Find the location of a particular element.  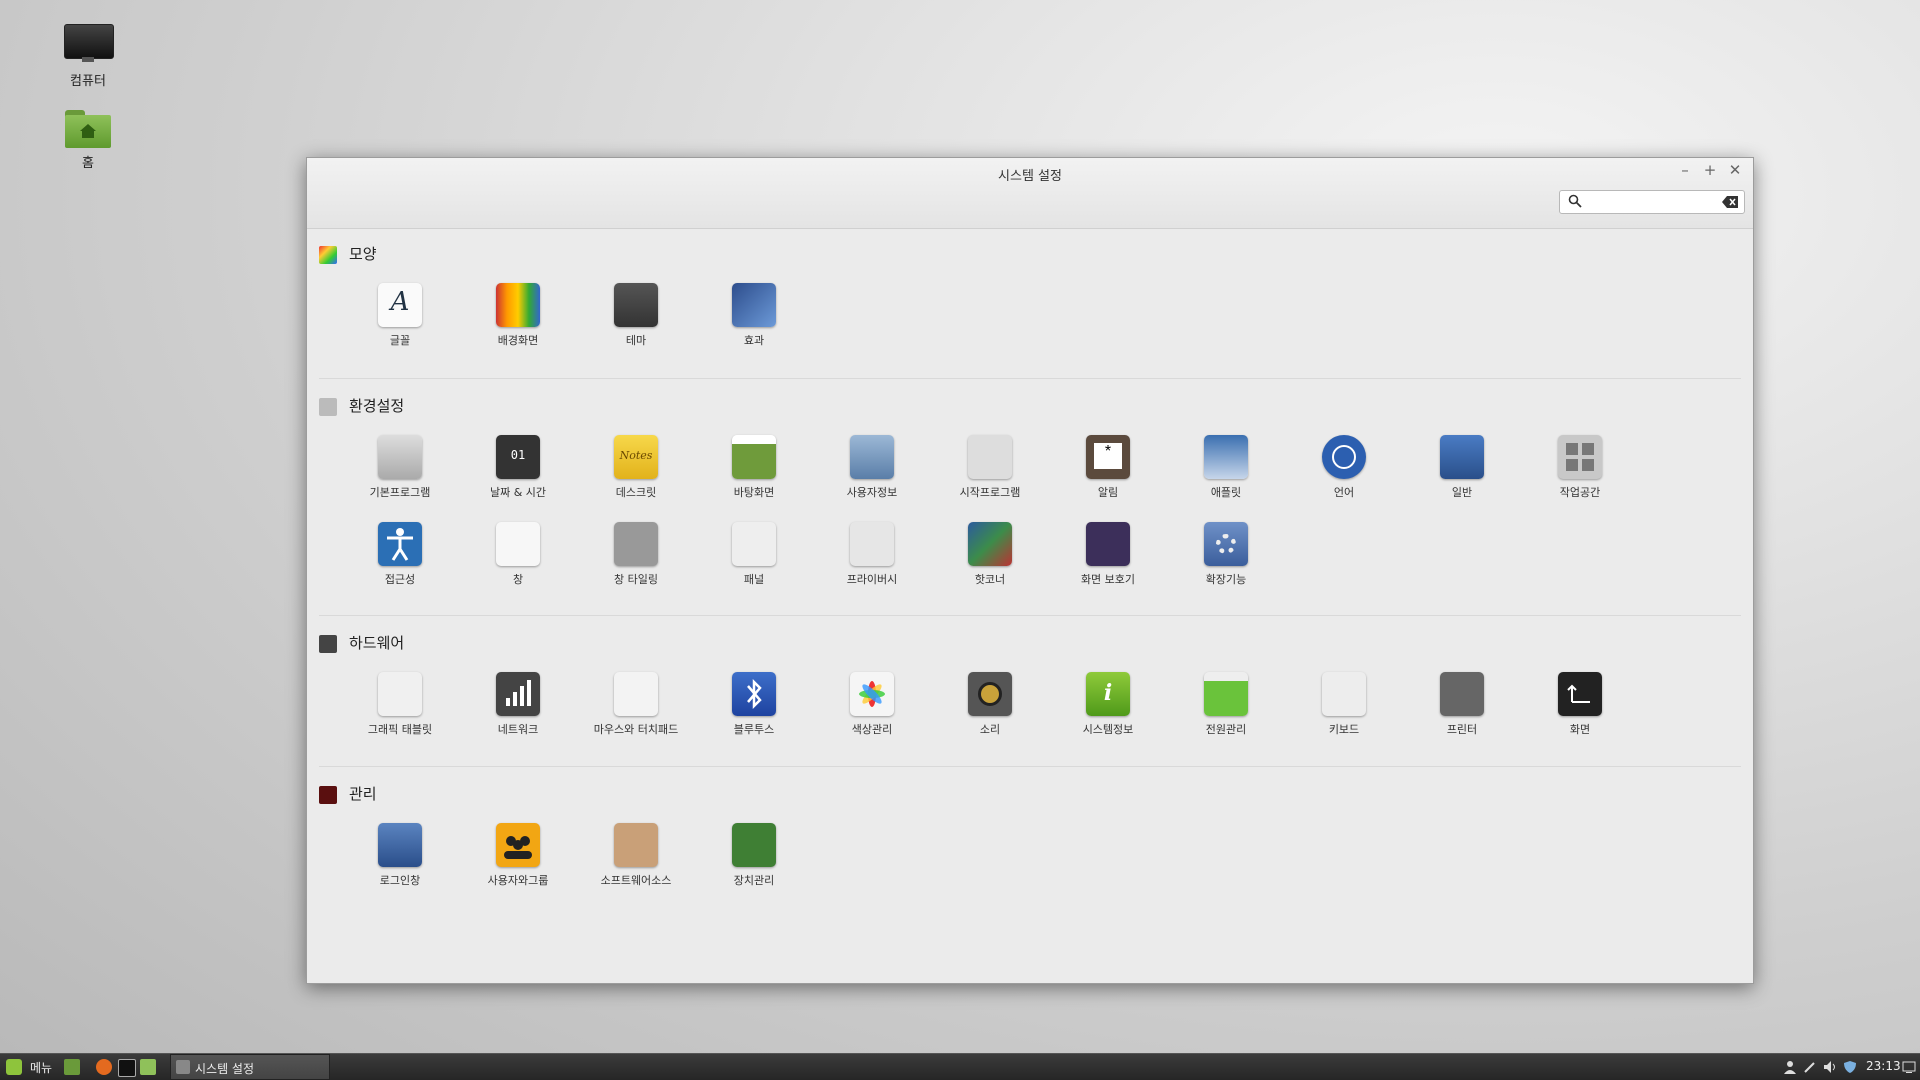

settings-item-accessibility: 접근성 is located at coordinates (400, 554).